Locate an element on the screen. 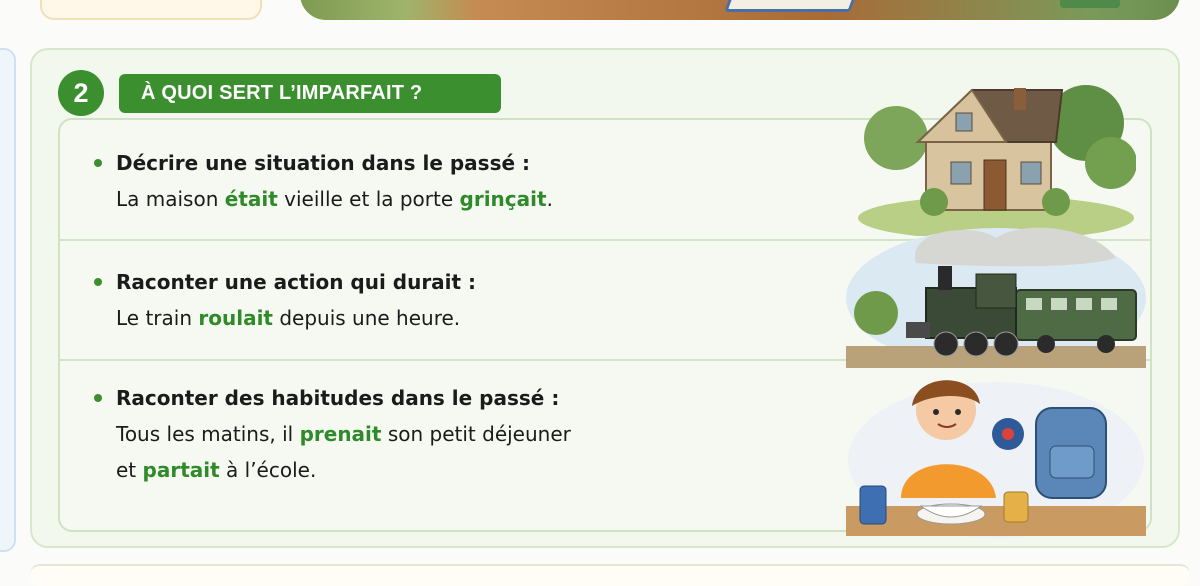 The width and height of the screenshot is (1200, 586). section-title: À QUOI SERT L’IMPARFAIT ? is located at coordinates (310, 93).